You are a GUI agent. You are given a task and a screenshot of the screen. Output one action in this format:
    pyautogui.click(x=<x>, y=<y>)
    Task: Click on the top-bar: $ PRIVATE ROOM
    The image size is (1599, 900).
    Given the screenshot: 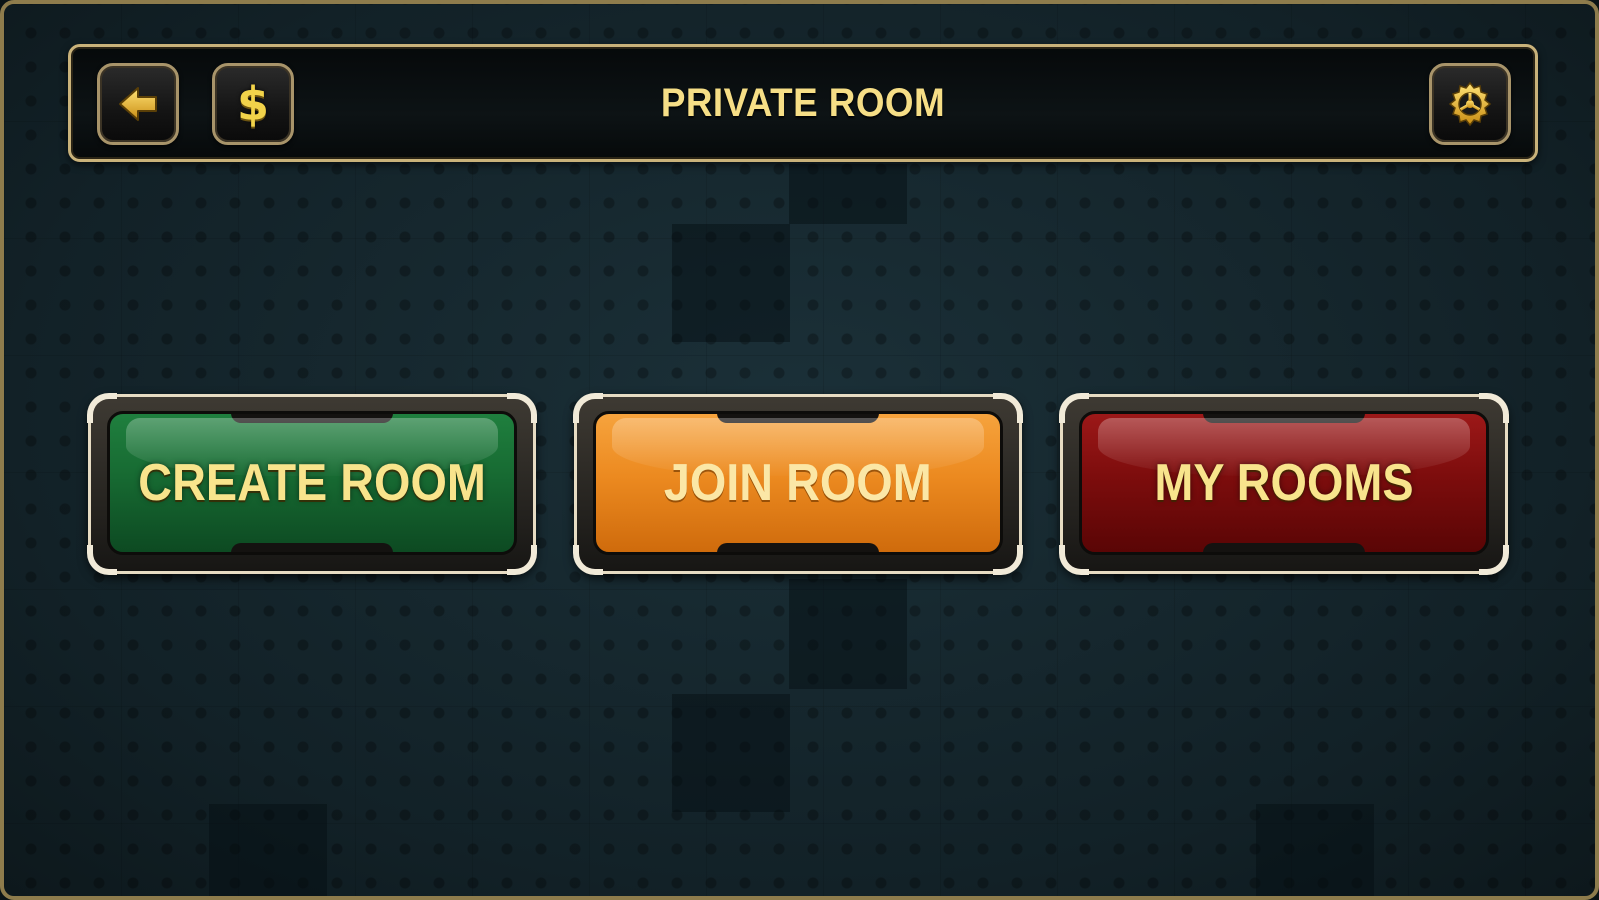 What is the action you would take?
    pyautogui.click(x=803, y=103)
    